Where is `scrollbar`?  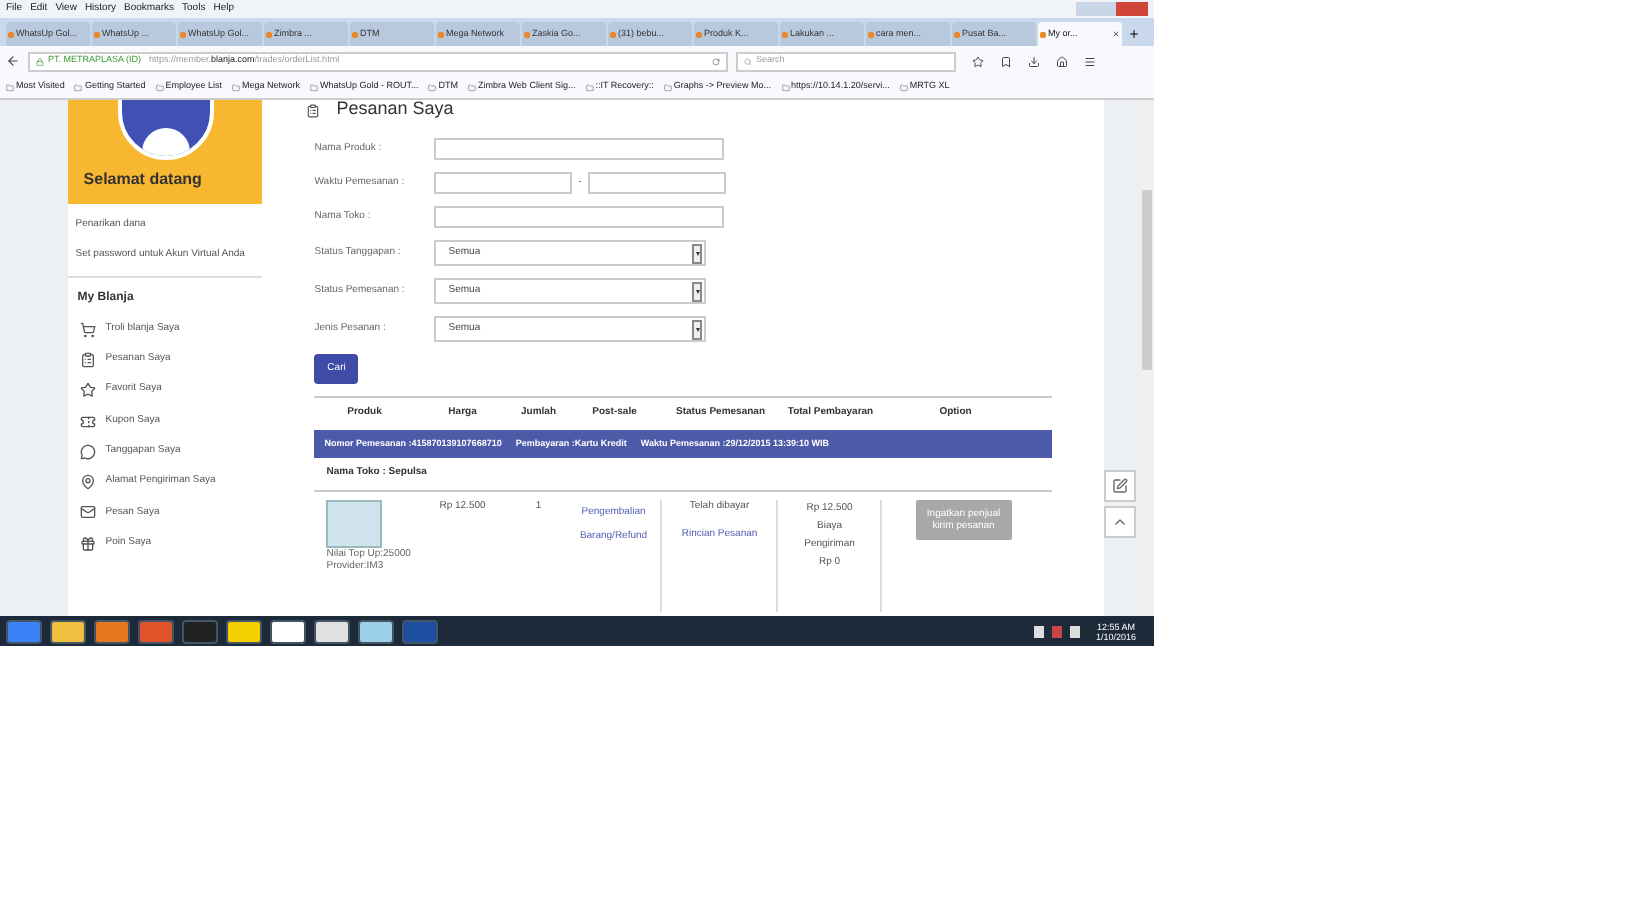
scrollbar is located at coordinates (1146, 358).